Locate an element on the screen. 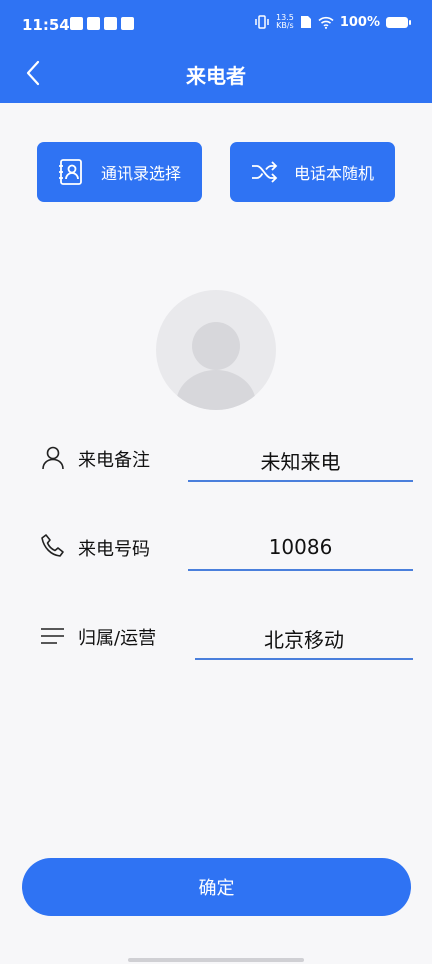  note-input: 未知来电 is located at coordinates (300, 460).